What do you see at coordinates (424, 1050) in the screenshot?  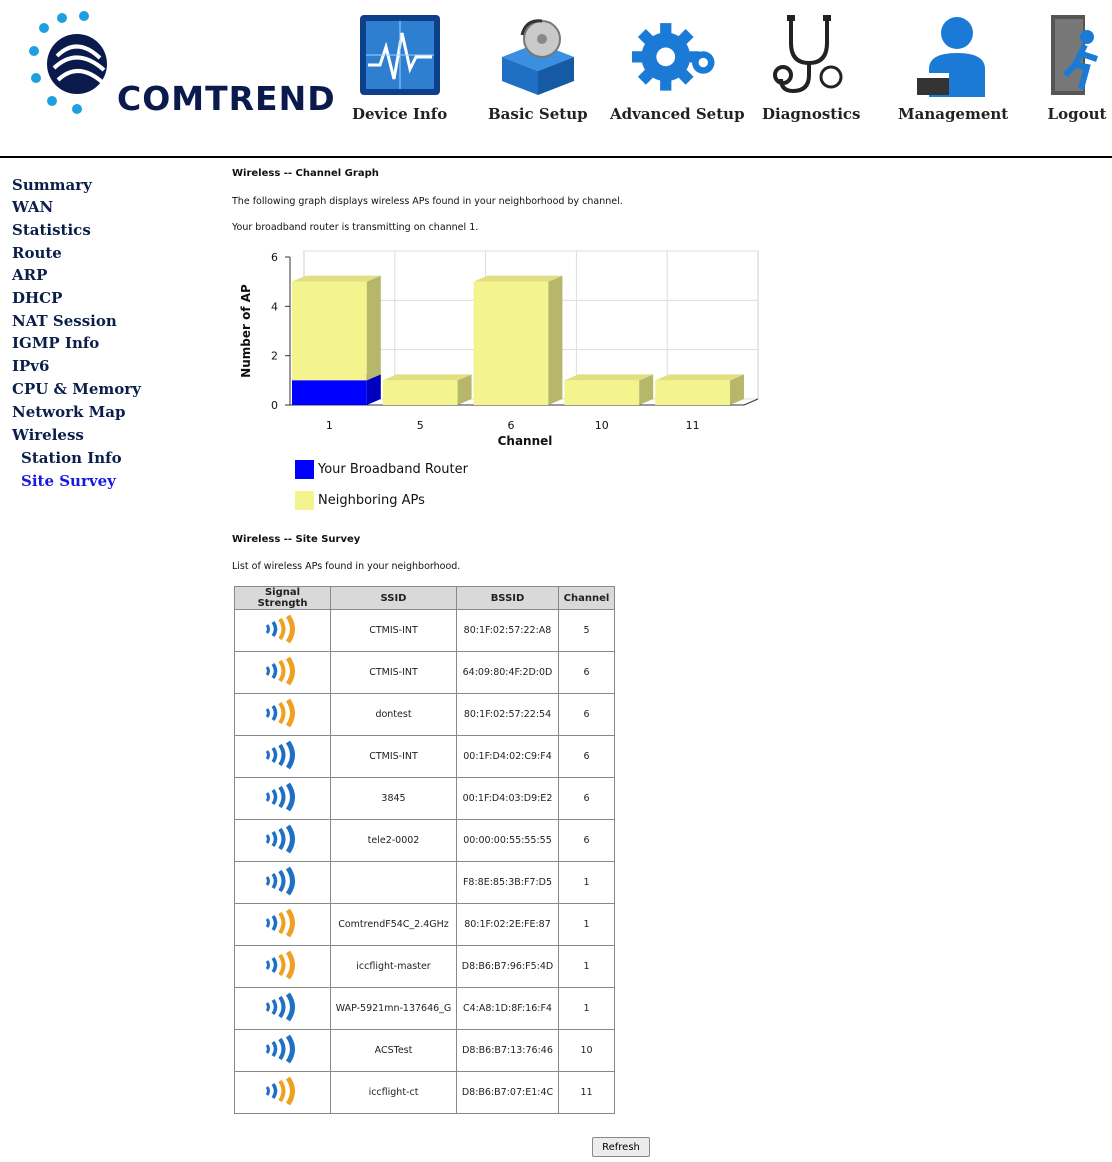 I see `table-row: ACSTest D8:B6:B7:13:76:46 10` at bounding box center [424, 1050].